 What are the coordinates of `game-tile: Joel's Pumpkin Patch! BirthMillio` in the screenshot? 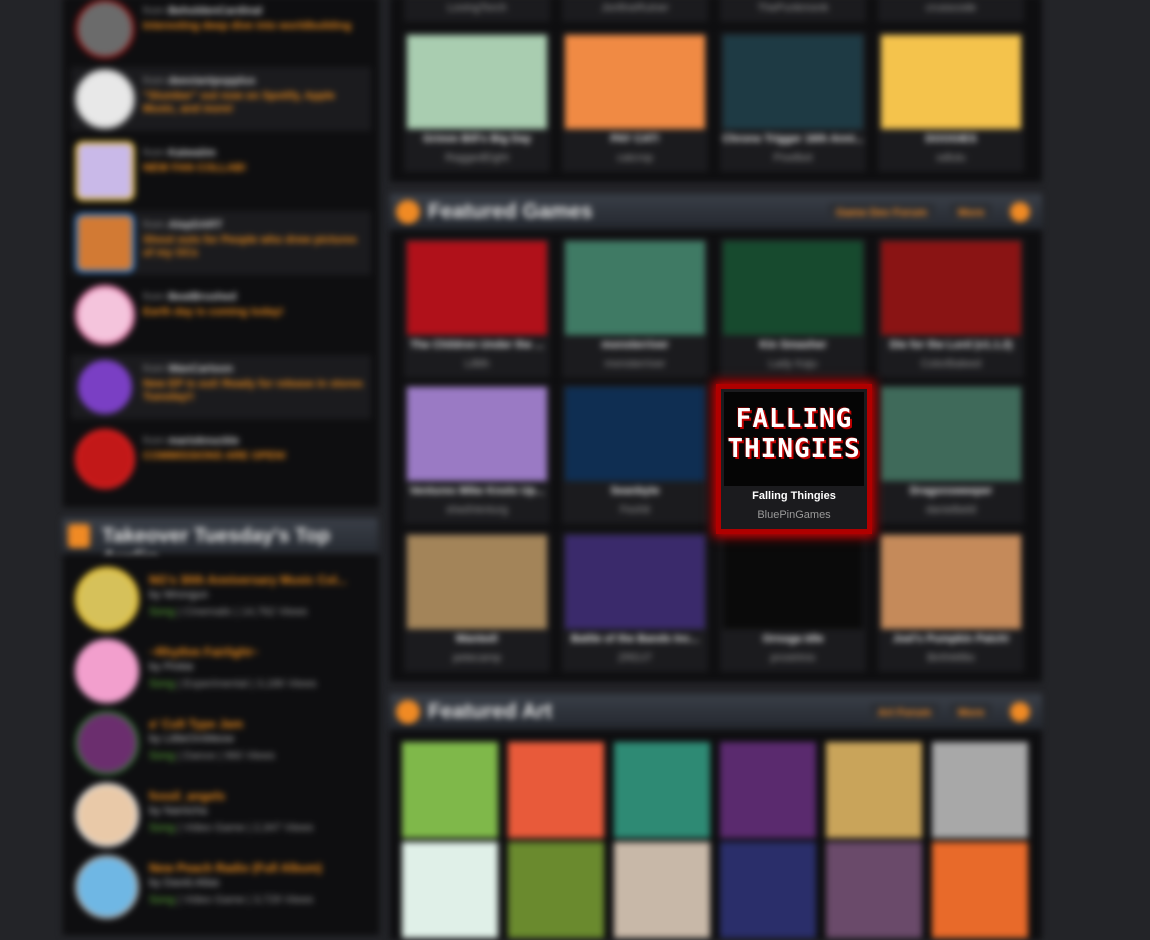 It's located at (951, 602).